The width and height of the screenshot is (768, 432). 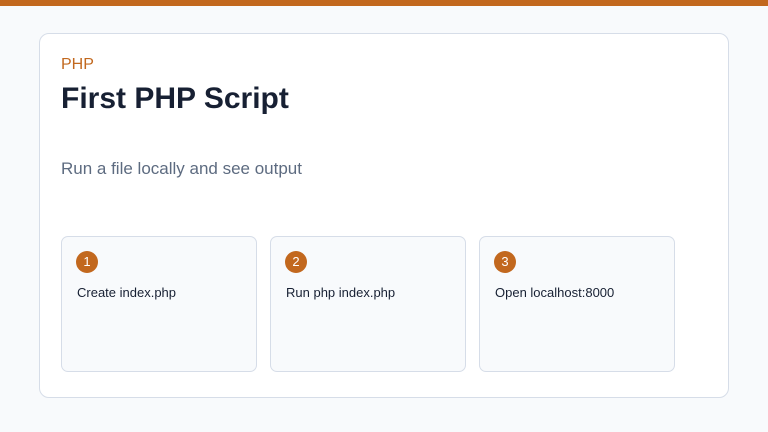 What do you see at coordinates (577, 304) in the screenshot?
I see `step-card-3: 3 Open localhost:8000` at bounding box center [577, 304].